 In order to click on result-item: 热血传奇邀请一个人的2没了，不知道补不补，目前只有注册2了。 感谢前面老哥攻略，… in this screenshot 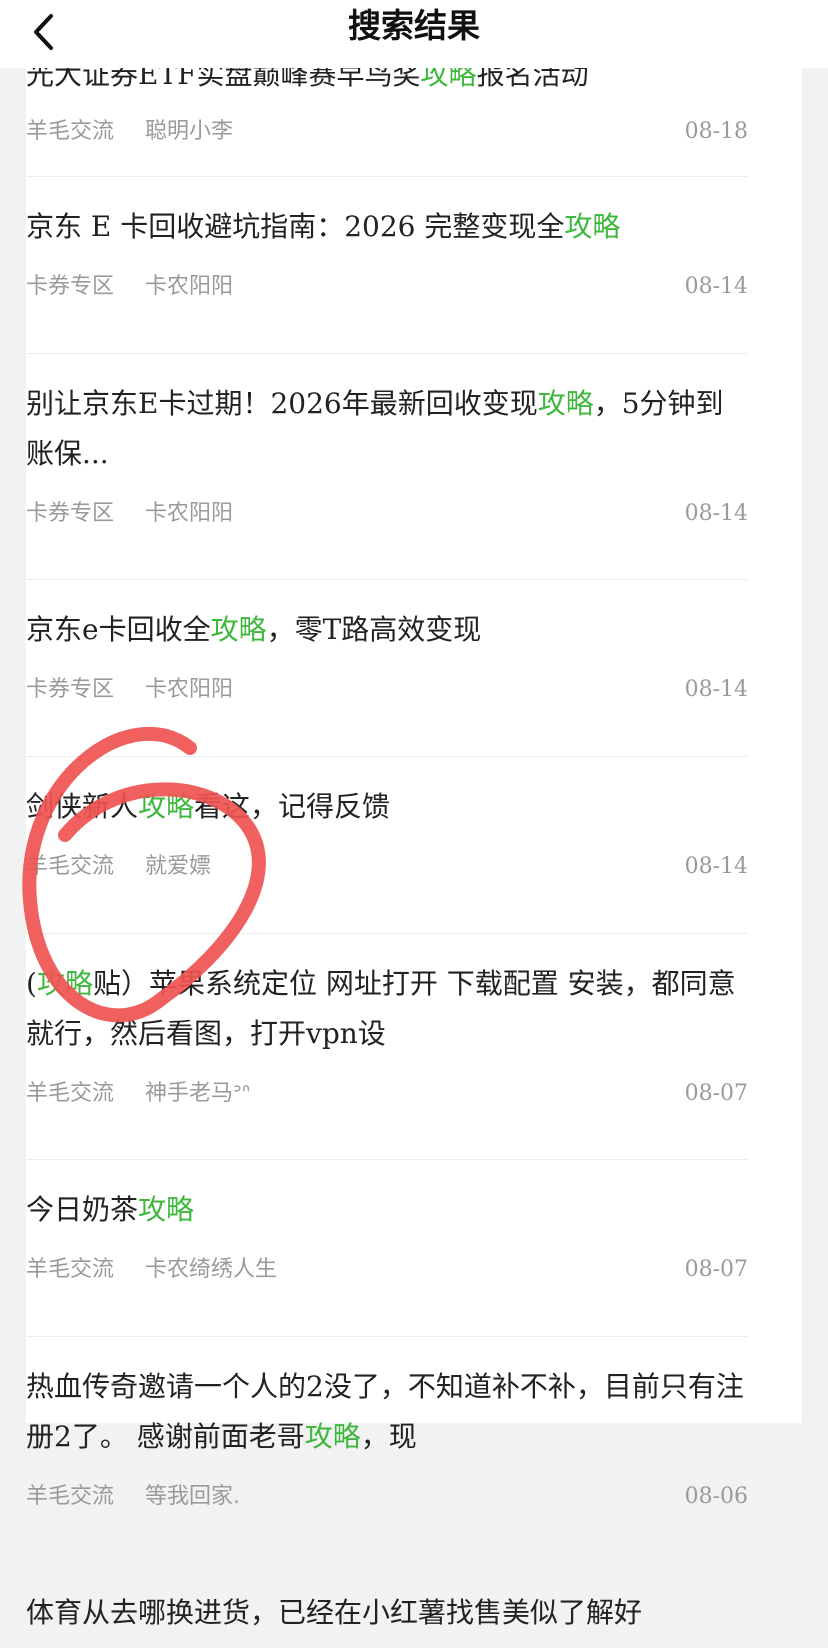, I will do `click(387, 1462)`.